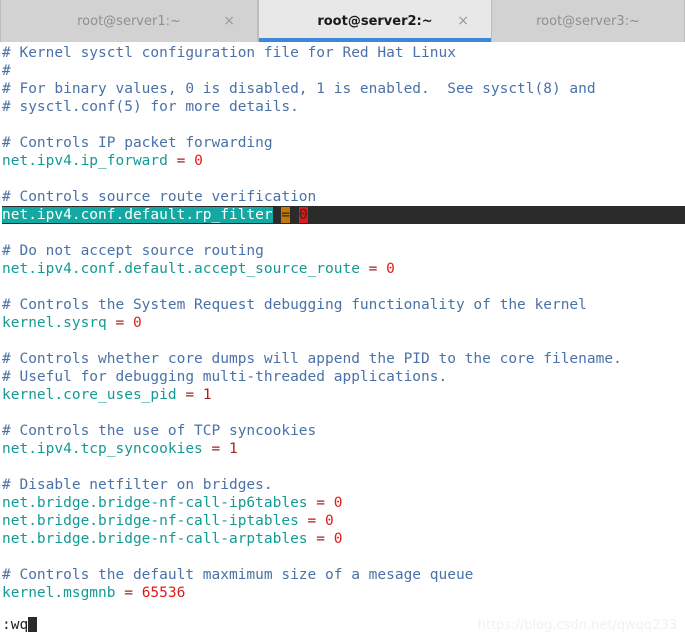 Image resolution: width=685 pixels, height=636 pixels. Describe the element at coordinates (137, 143) in the screenshot. I see `comment-text: # Controls IP packet forwarding` at that location.